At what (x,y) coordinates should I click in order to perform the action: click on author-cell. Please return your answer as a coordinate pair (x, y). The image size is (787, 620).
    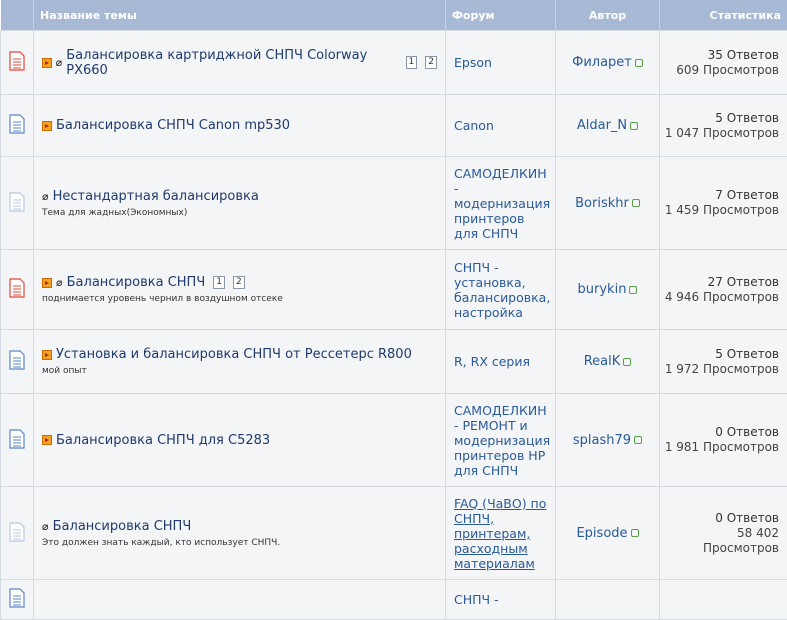
    Looking at the image, I should click on (608, 600).